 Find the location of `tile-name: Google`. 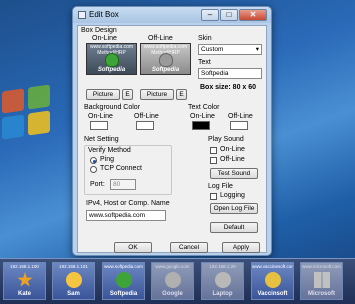

tile-name: Google is located at coordinates (172, 294).